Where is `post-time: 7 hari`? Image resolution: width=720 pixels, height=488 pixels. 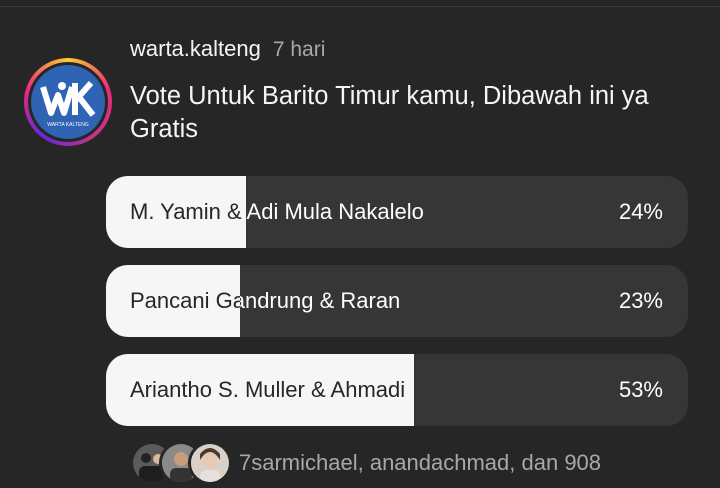 post-time: 7 hari is located at coordinates (299, 49).